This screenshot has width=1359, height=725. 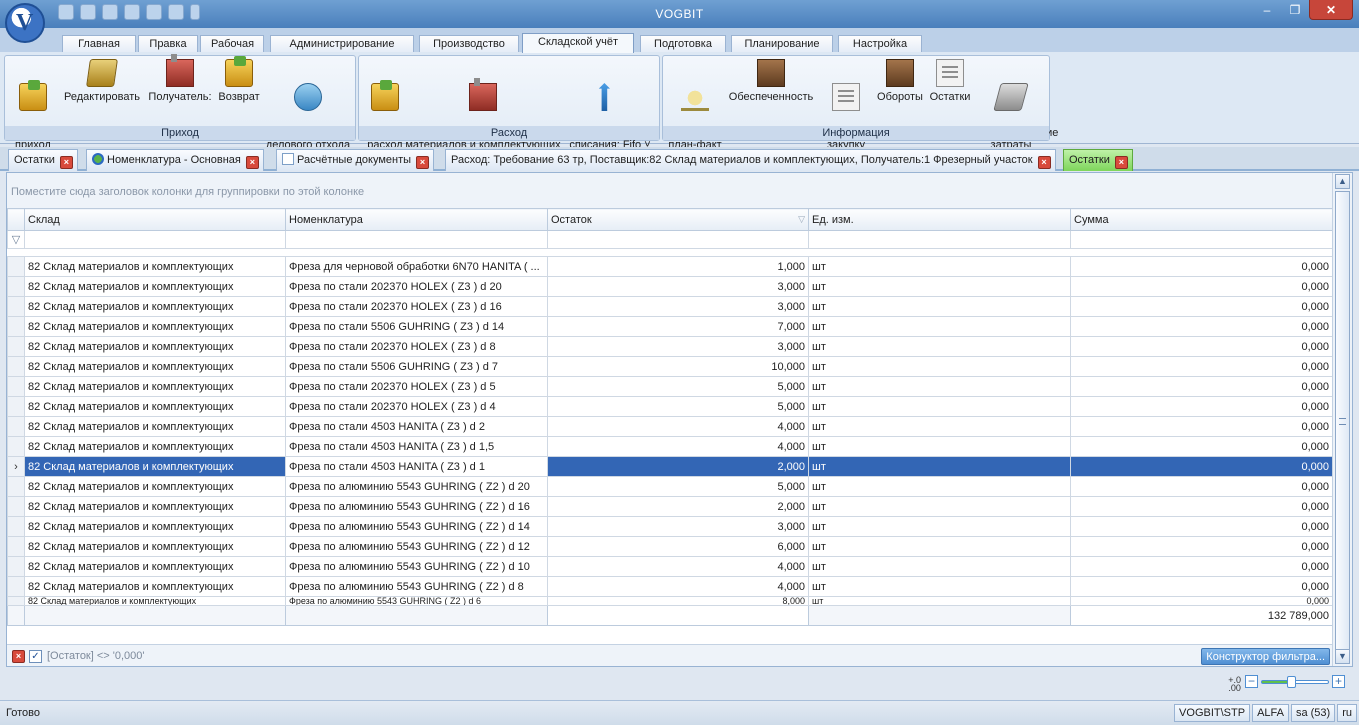 I want to click on scroll-thumb, so click(x=1342, y=421).